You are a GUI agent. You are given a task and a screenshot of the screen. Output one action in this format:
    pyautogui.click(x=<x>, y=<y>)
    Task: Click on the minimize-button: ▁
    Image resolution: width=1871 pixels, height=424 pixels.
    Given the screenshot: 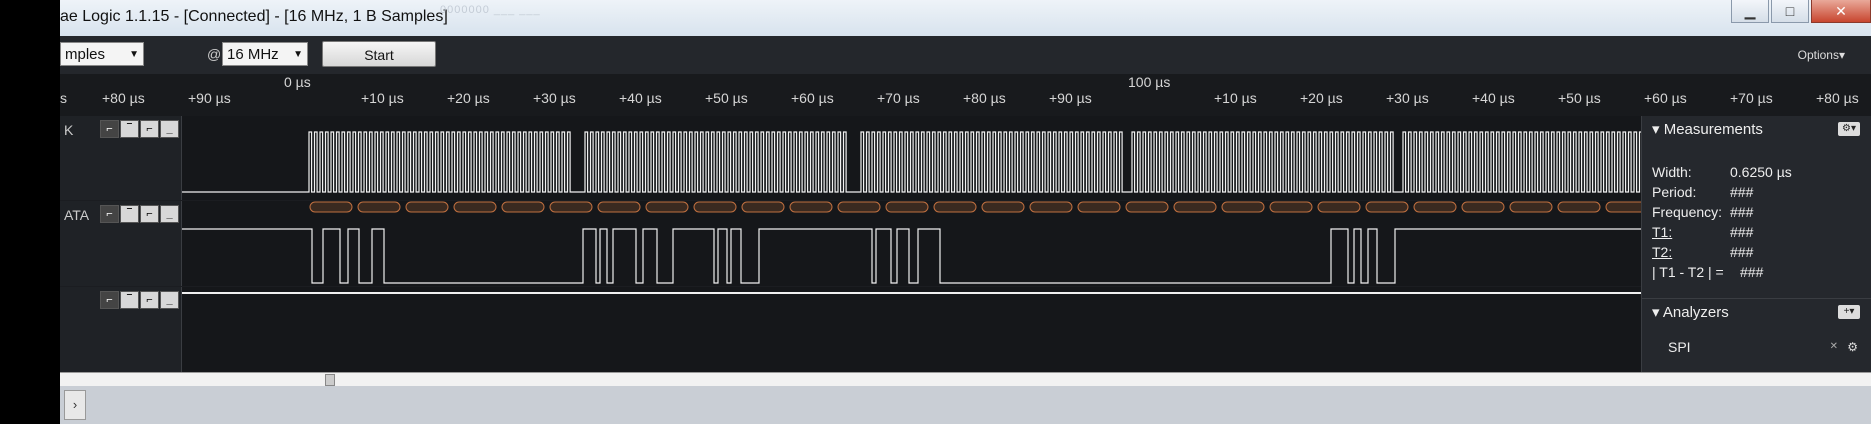 What is the action you would take?
    pyautogui.click(x=1750, y=11)
    